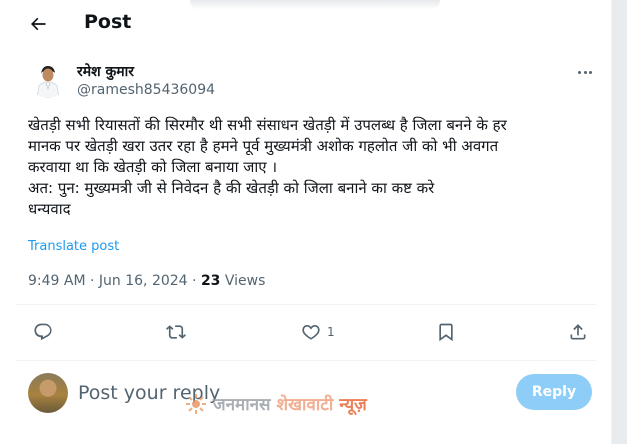 This screenshot has height=444, width=627. Describe the element at coordinates (153, 167) in the screenshot. I see `post-text-line: करवाया था कि खेतड़ी को जिला बनाया जाए ।` at that location.